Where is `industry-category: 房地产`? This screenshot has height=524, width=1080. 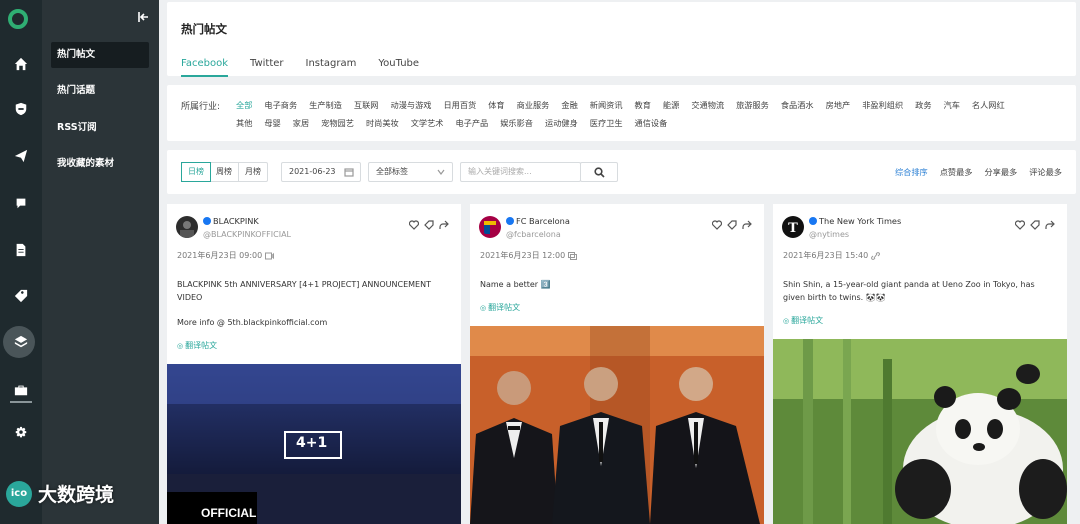 industry-category: 房地产 is located at coordinates (838, 105).